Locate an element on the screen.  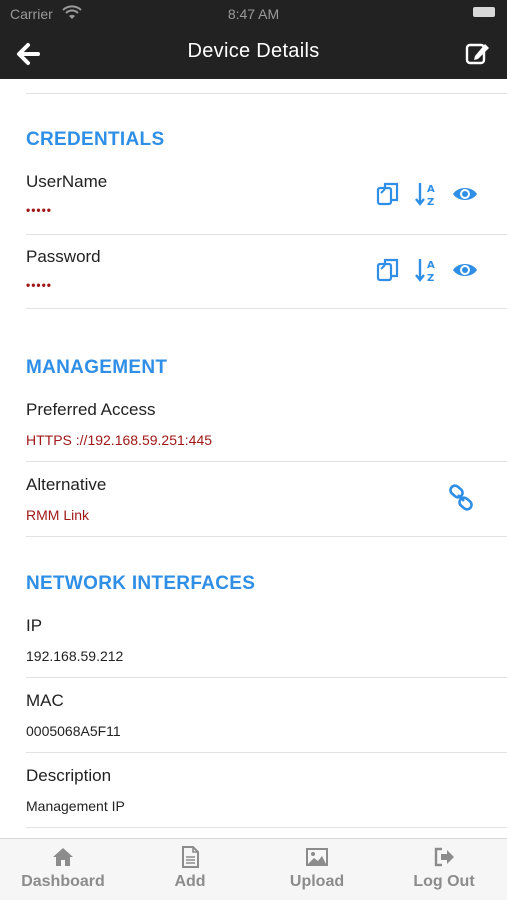
preferred-access-label: Preferred Access is located at coordinates (91, 409).